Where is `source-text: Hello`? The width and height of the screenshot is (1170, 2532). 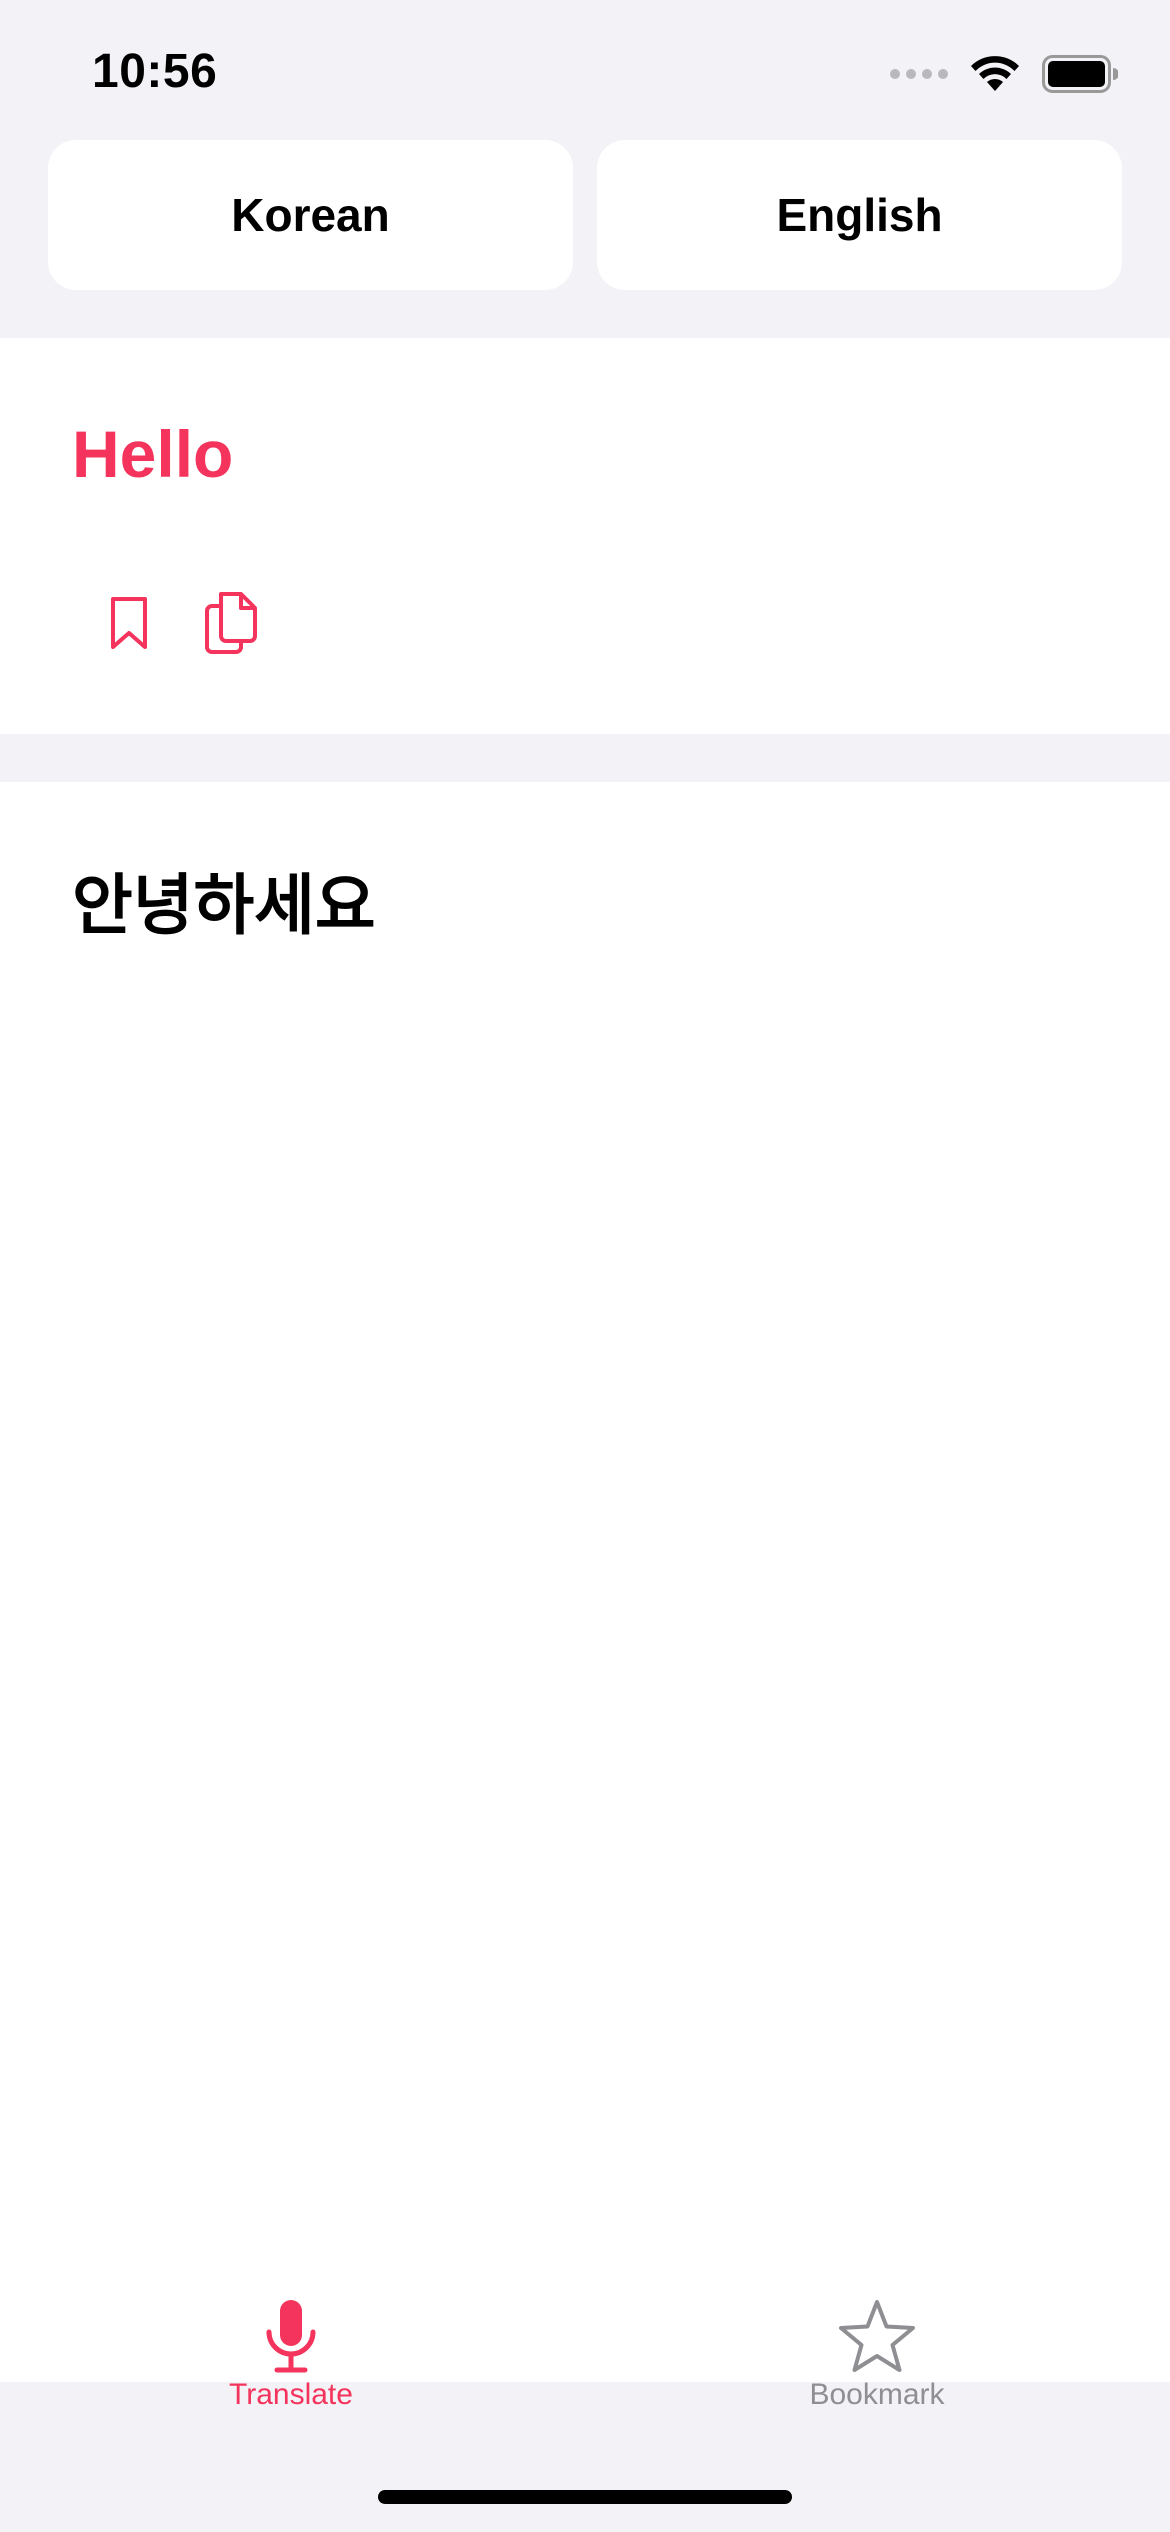 source-text: Hello is located at coordinates (152, 454).